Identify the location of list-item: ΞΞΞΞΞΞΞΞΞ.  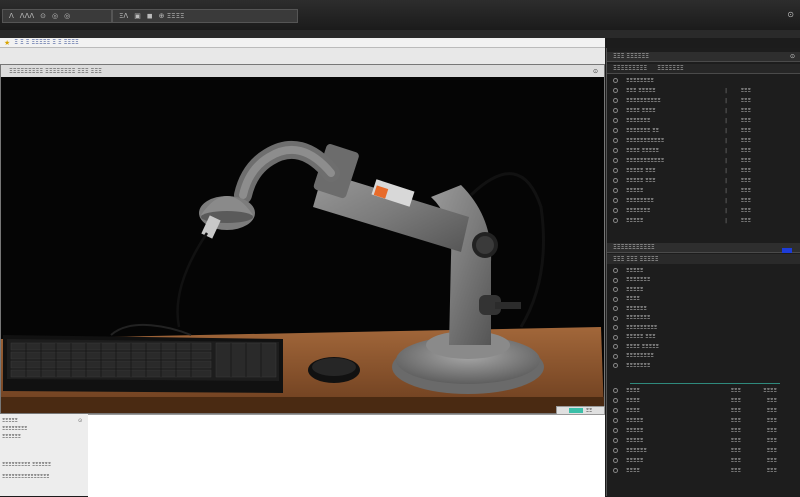
(705, 327).